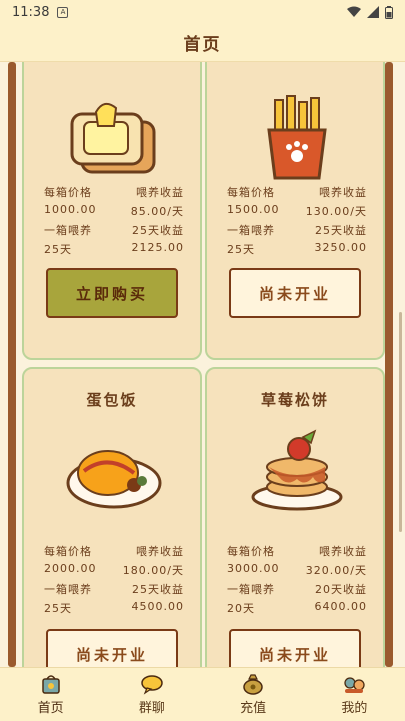  I want to click on tab-label: 群聊, so click(151, 708).